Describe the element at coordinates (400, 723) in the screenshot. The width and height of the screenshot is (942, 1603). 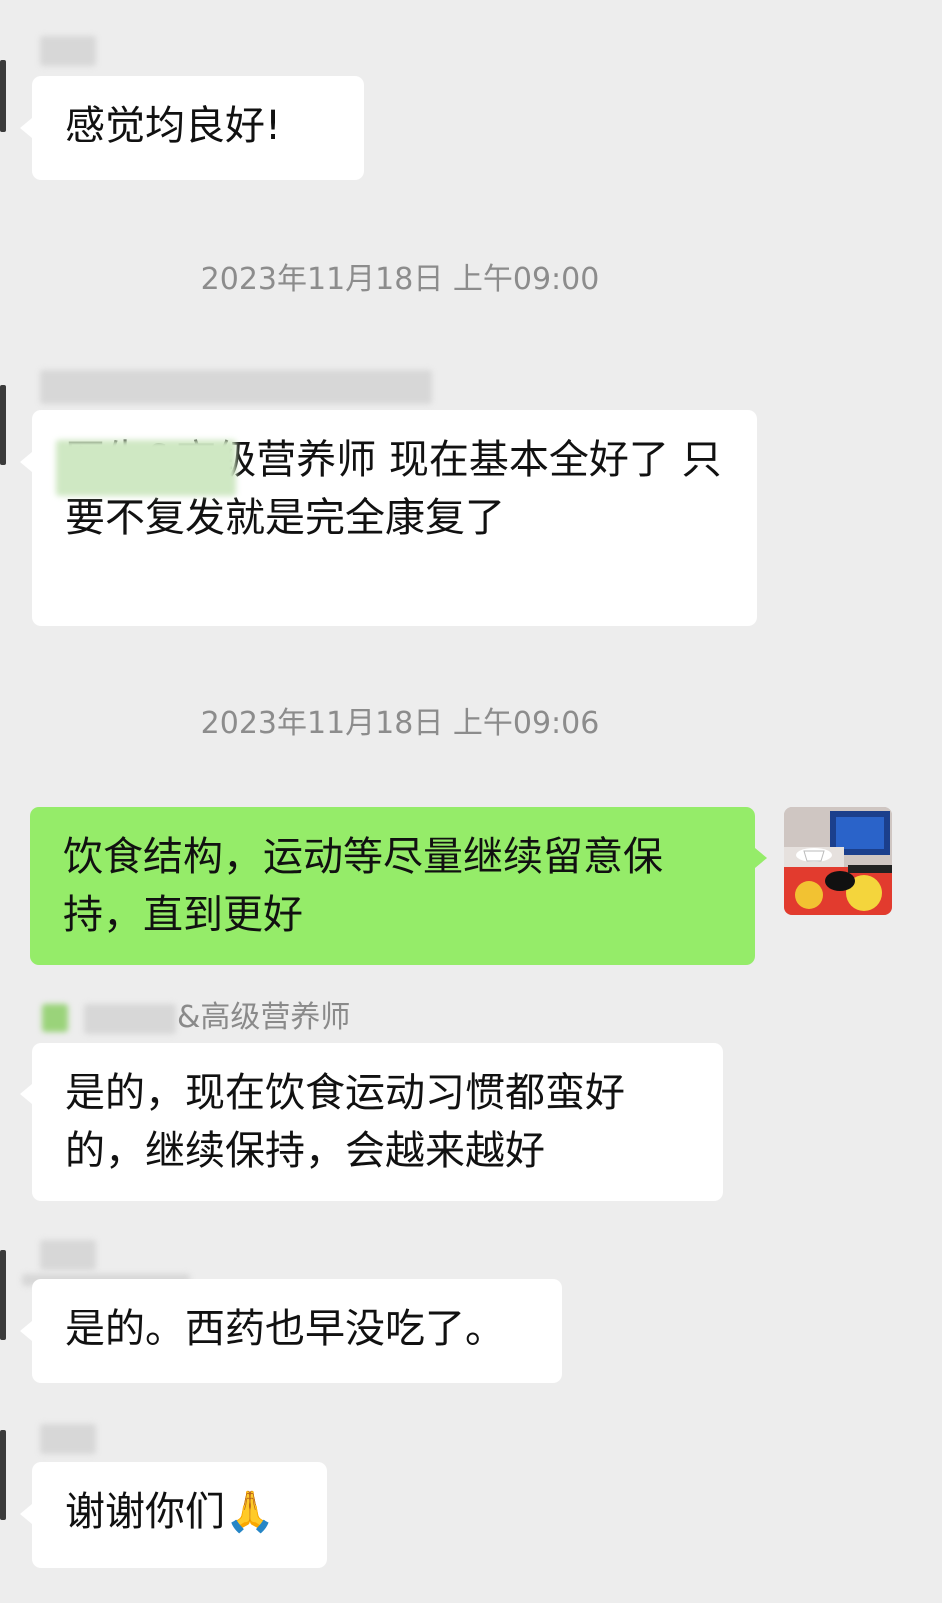
I see `chat-timestamp: 2023年11月18日 上午09:06` at that location.